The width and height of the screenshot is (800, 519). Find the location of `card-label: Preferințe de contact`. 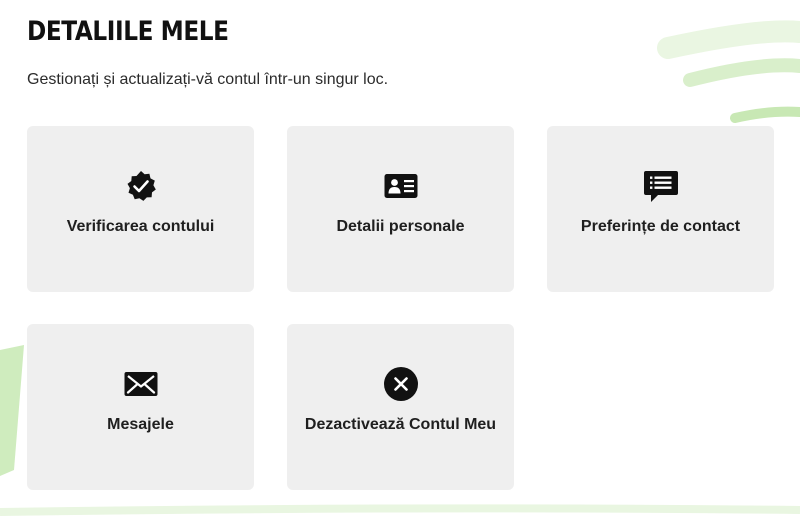

card-label: Preferințe de contact is located at coordinates (660, 226).